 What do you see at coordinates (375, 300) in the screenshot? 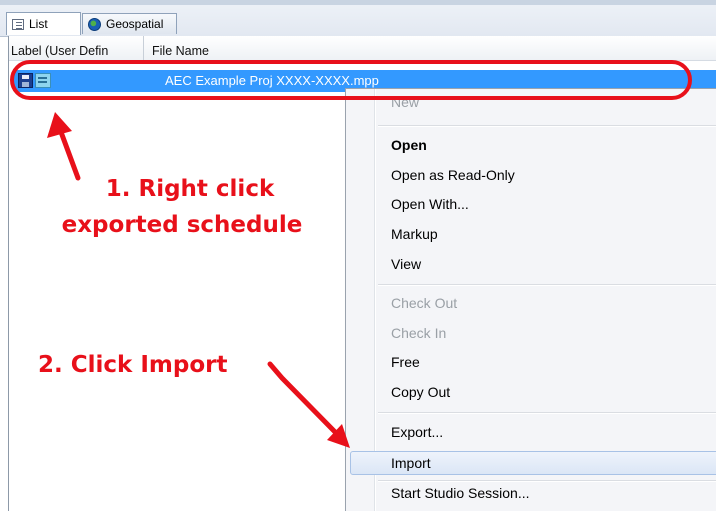
I see `menu-gutter` at bounding box center [375, 300].